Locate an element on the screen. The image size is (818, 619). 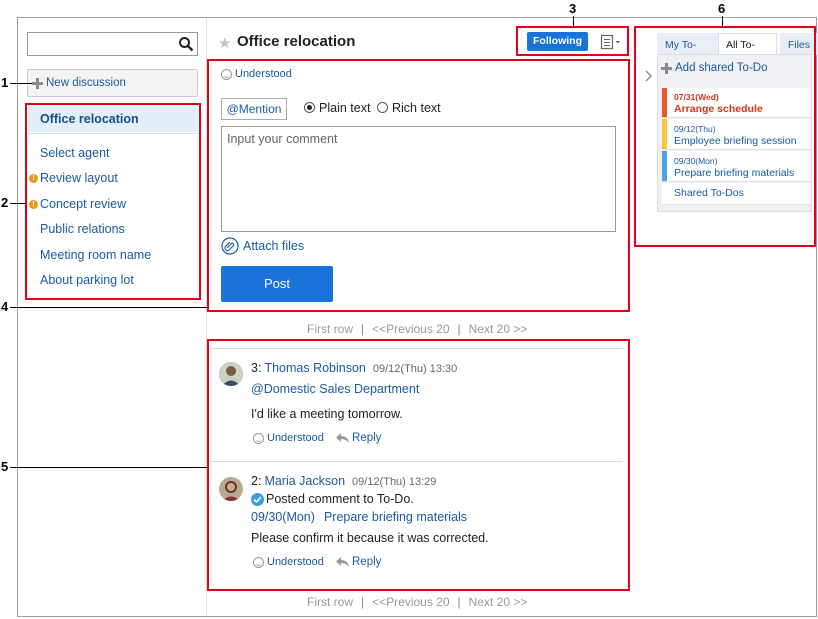
sidebar-item-select-agent: Select agent is located at coordinates (125, 153).